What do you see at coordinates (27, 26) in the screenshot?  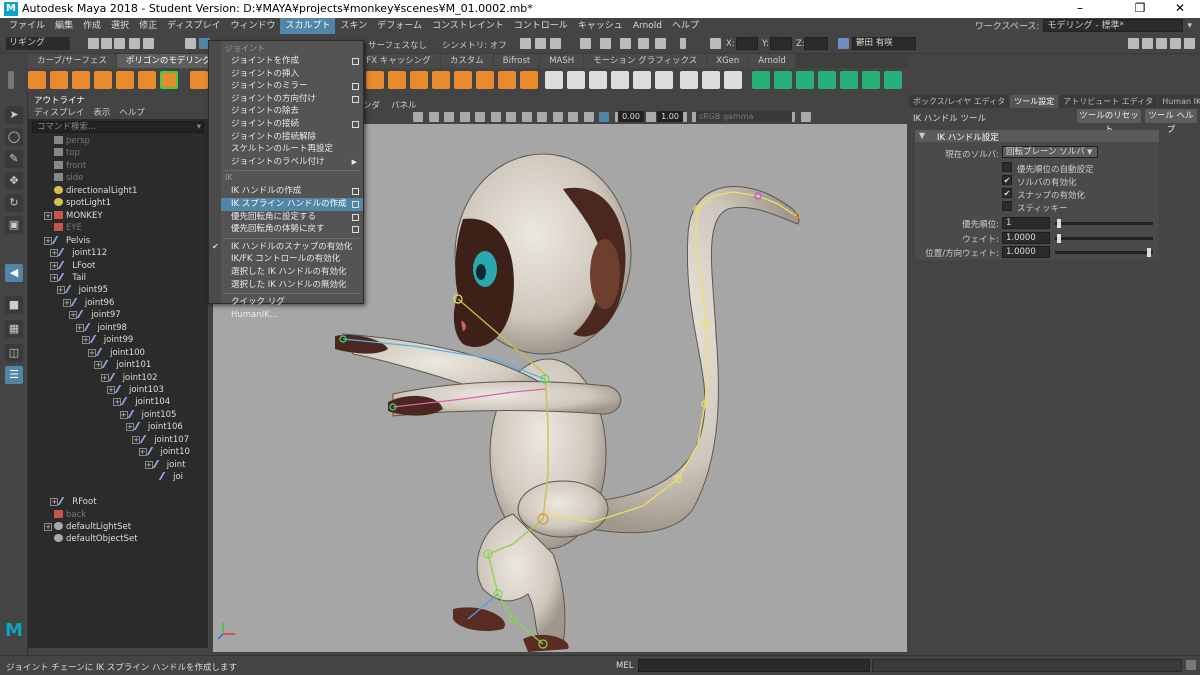 I see `menu-item-0: ファイル` at bounding box center [27, 26].